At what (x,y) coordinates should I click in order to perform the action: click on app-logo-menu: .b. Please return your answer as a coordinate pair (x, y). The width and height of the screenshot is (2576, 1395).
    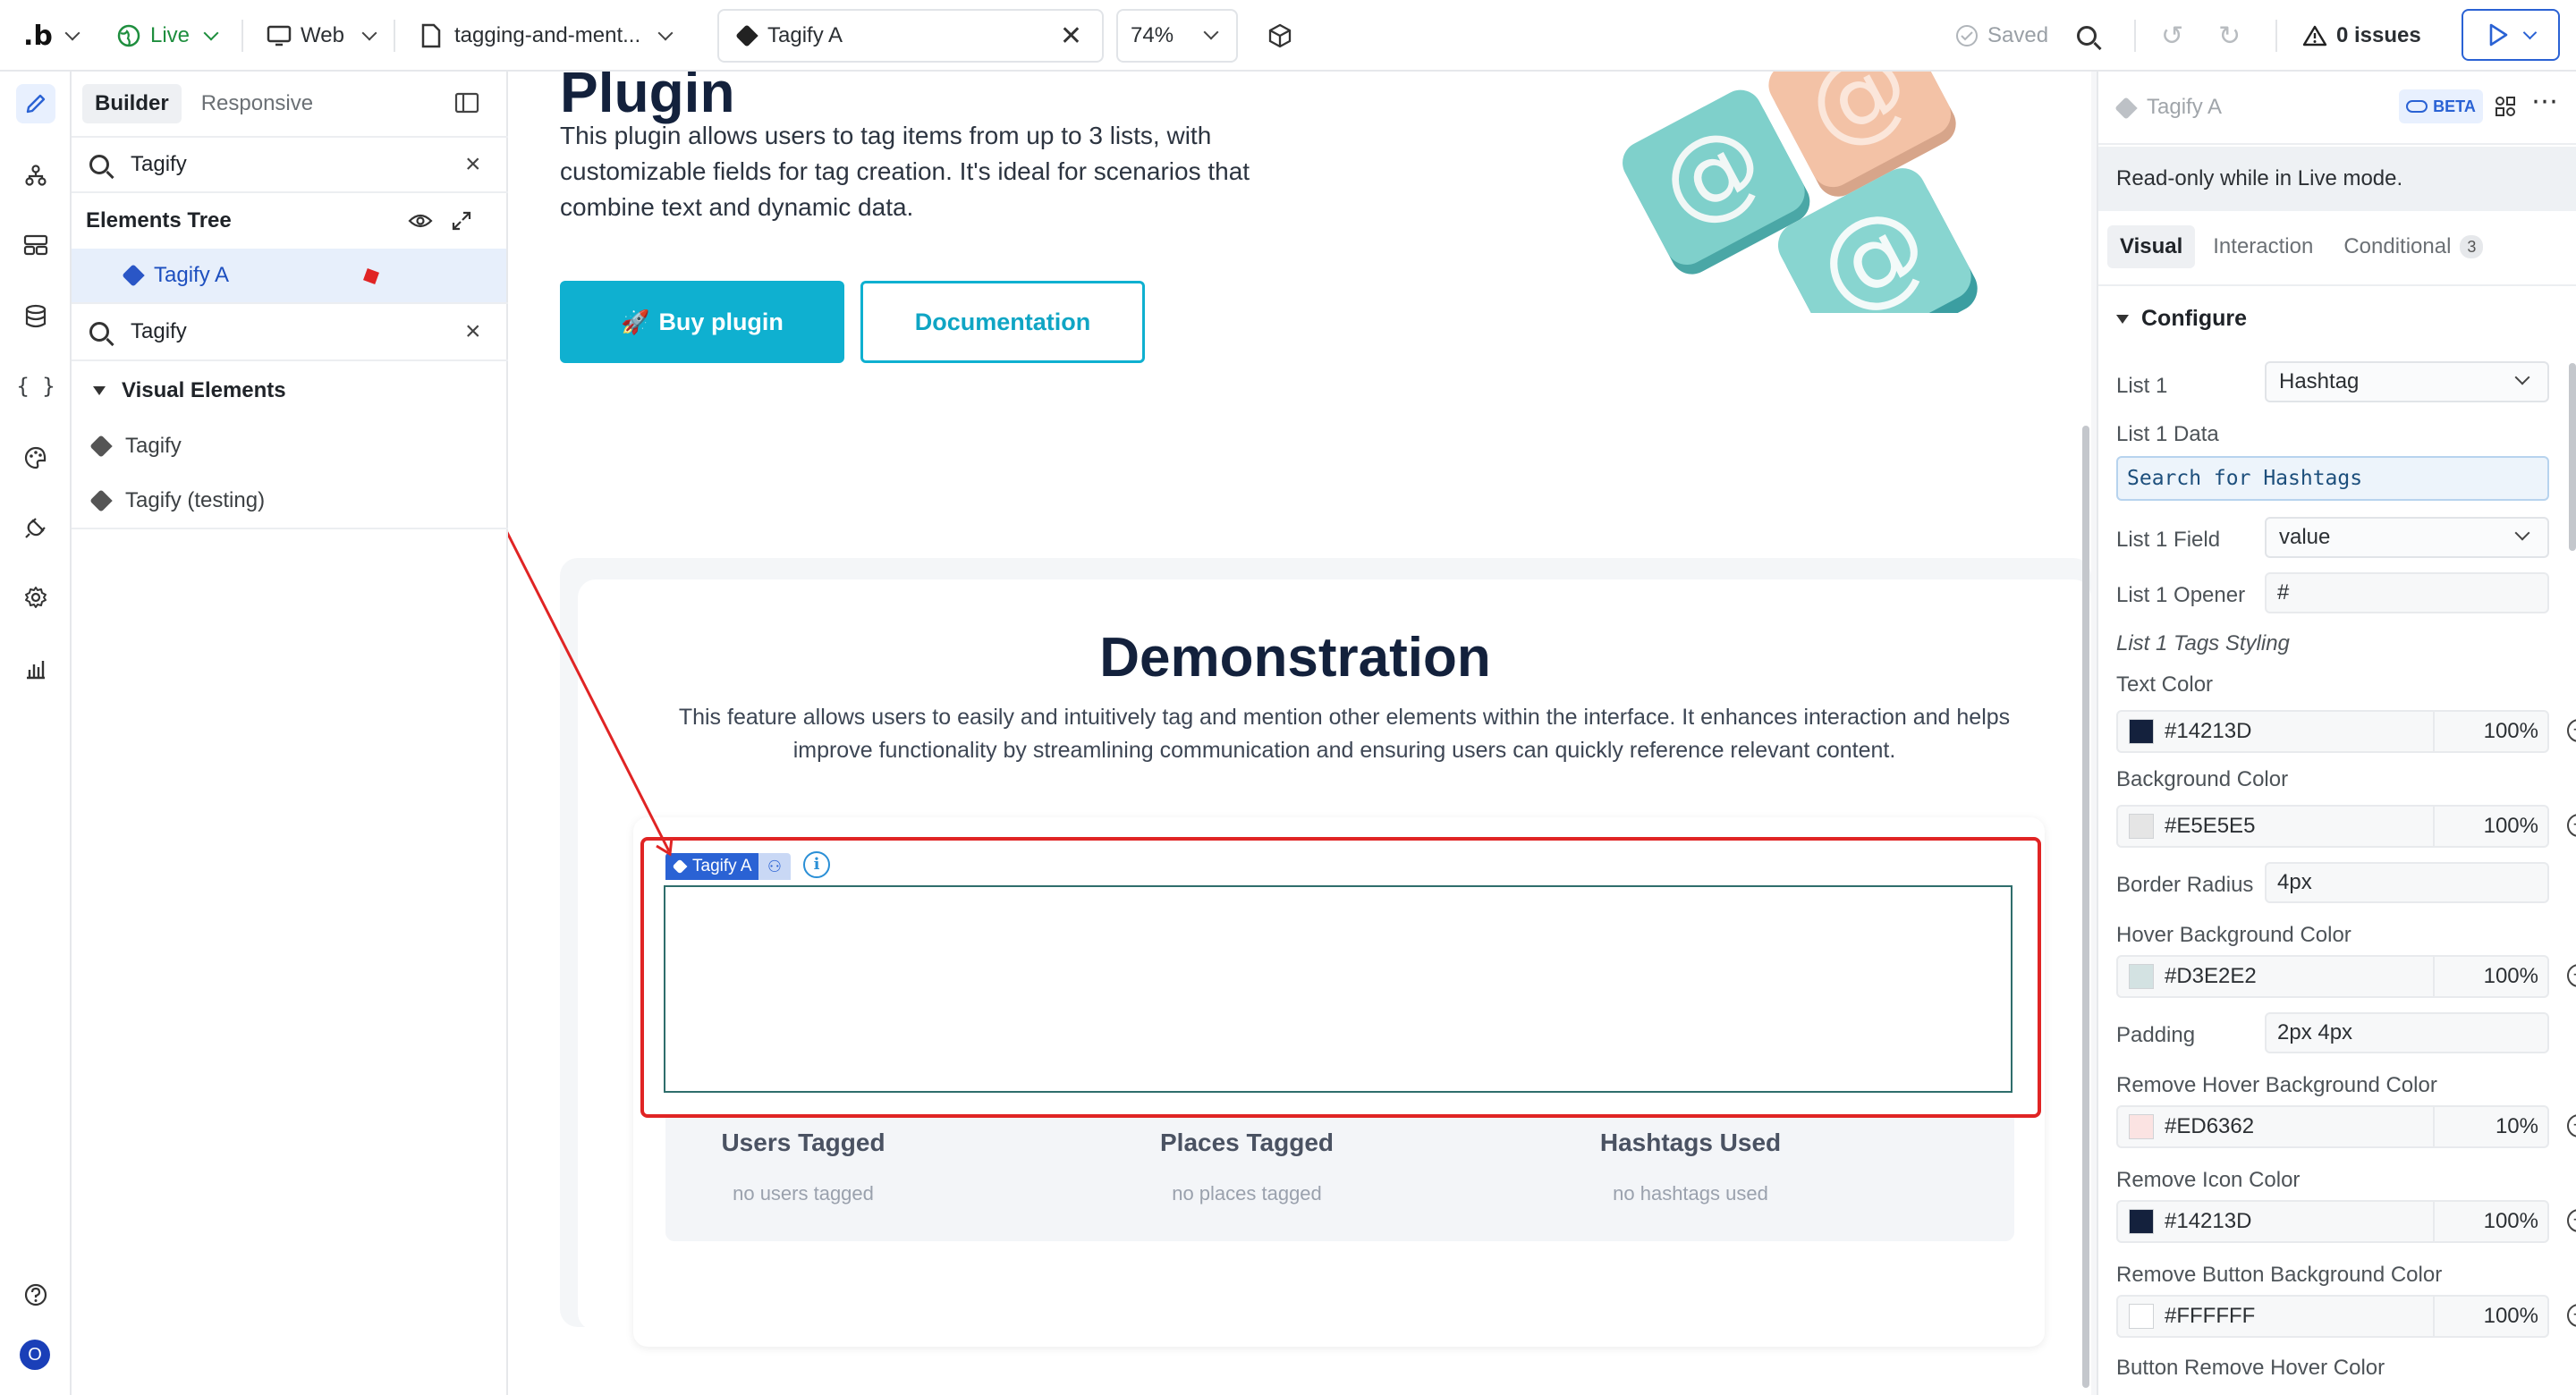
    Looking at the image, I should click on (51, 36).